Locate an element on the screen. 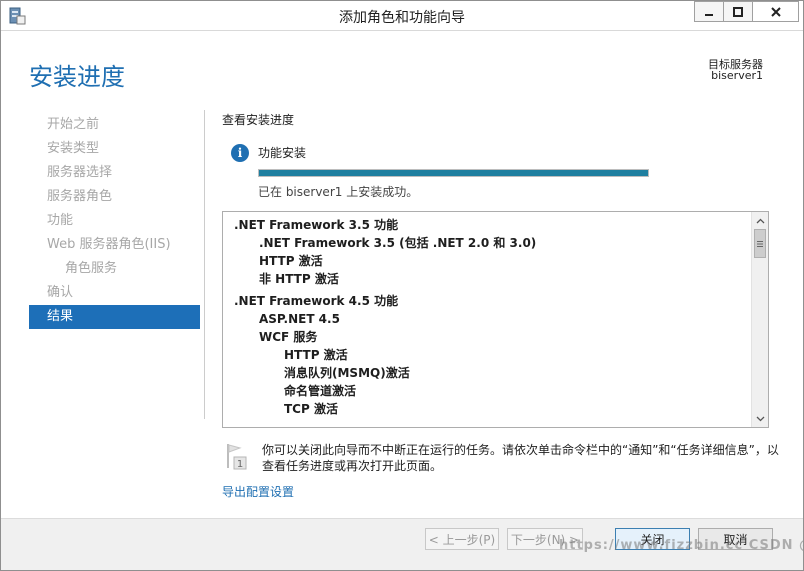  install-progress-bar is located at coordinates (453, 173).